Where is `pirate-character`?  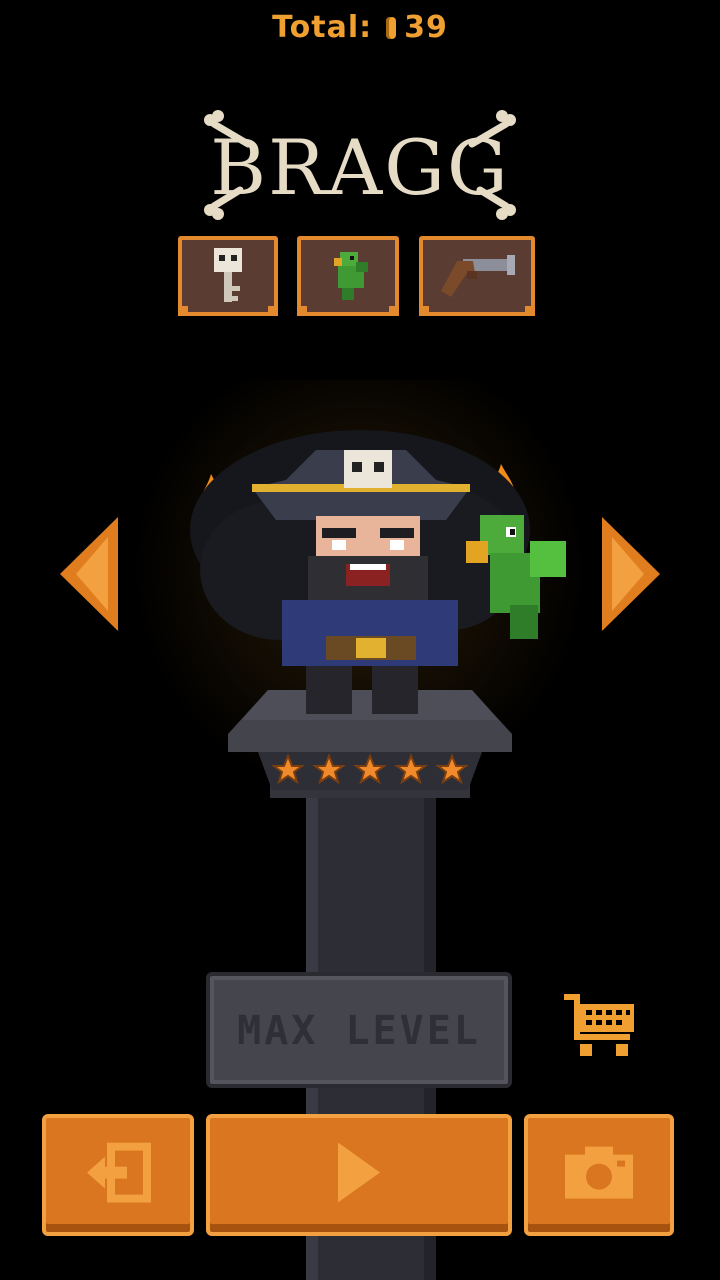 pirate-character is located at coordinates (361, 582).